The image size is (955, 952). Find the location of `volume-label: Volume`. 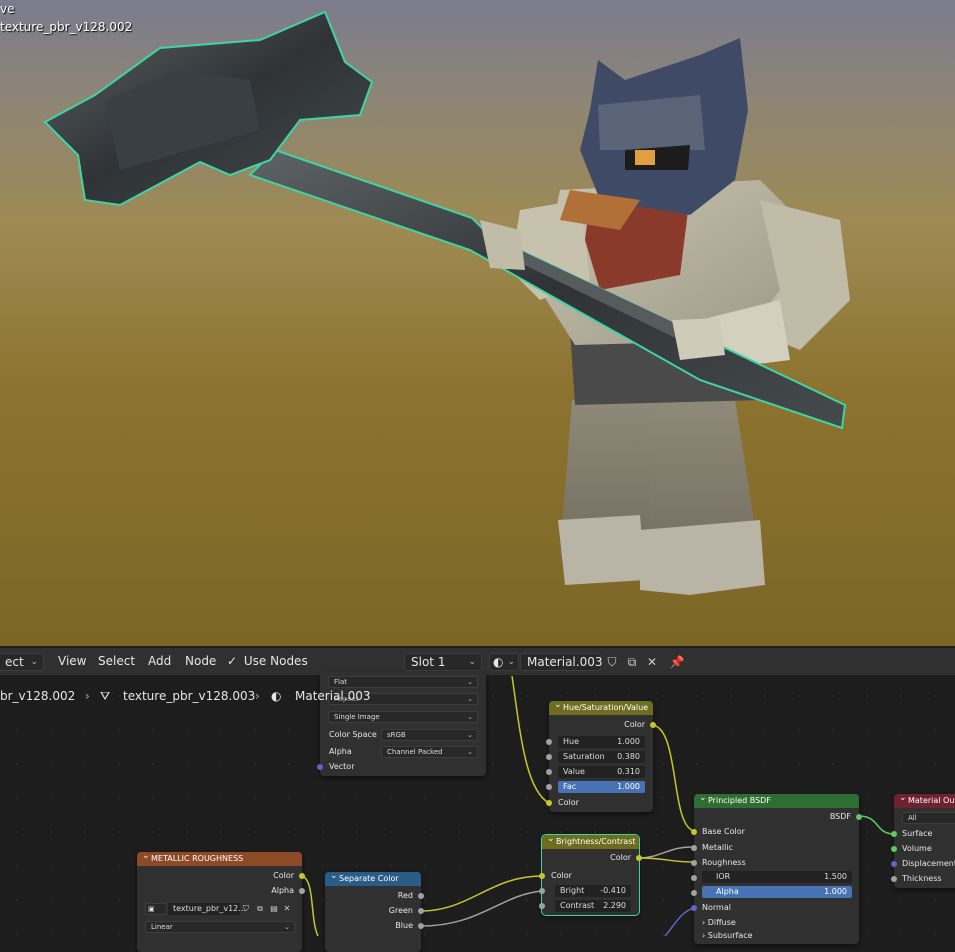

volume-label: Volume is located at coordinates (917, 848).